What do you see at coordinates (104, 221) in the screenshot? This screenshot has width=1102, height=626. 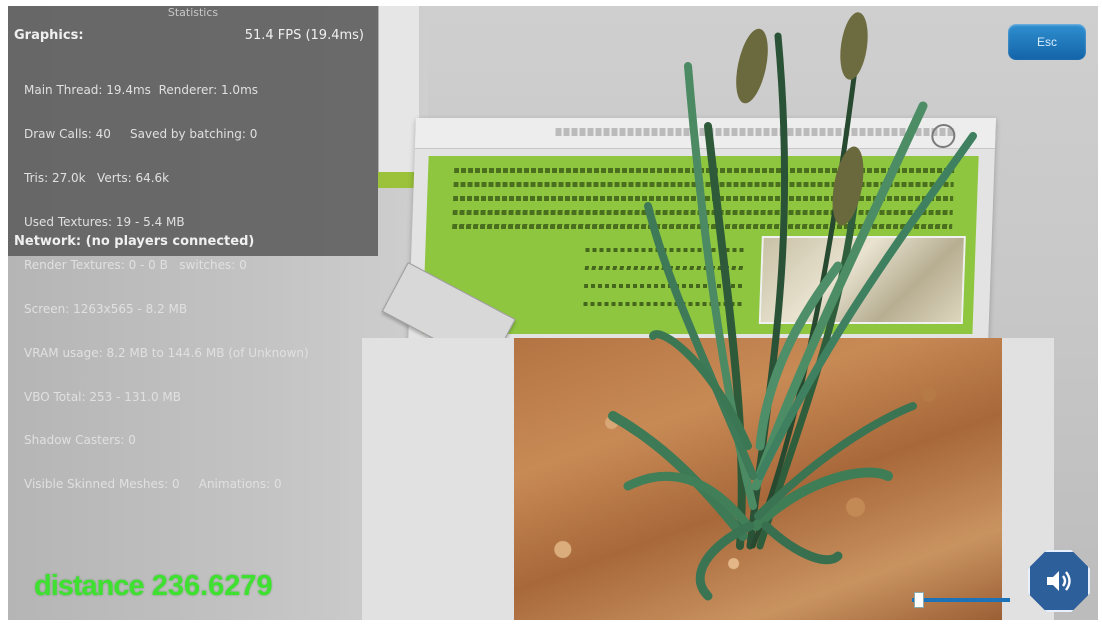 I see `stats-line: Used Textures: 19 - 5.4 MB` at bounding box center [104, 221].